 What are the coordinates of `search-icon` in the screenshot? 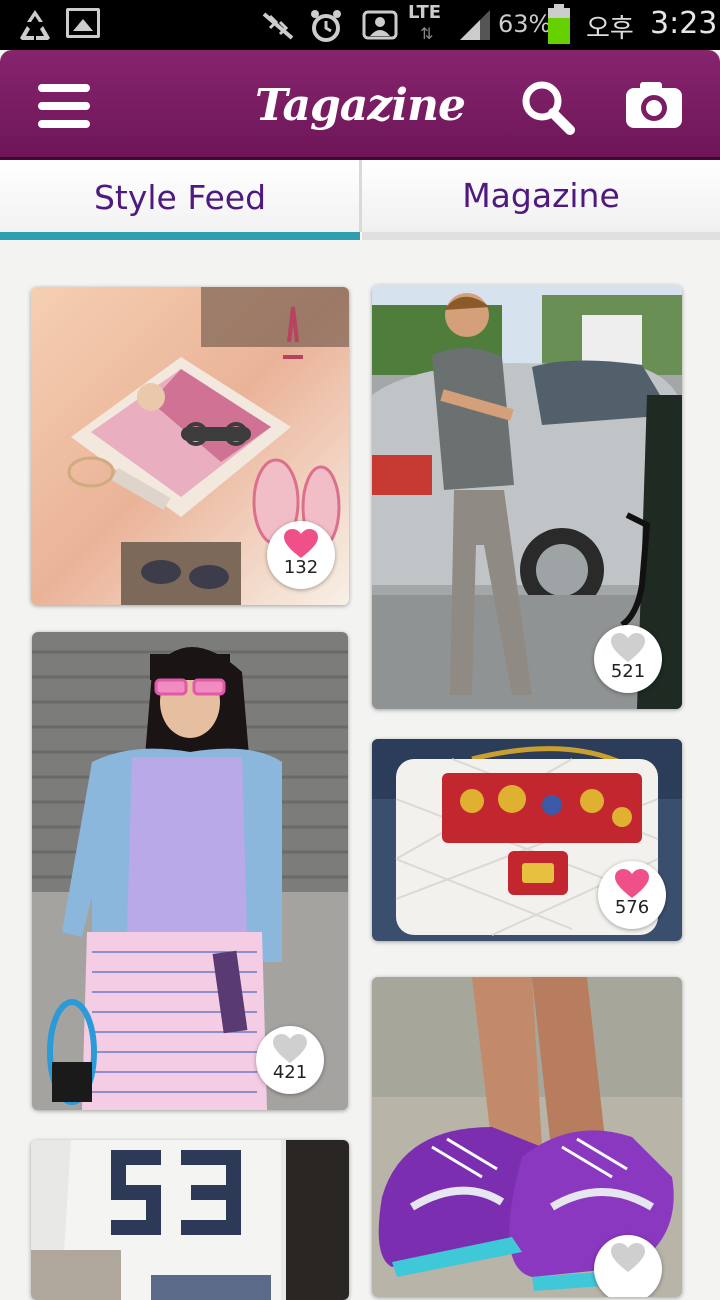 It's located at (547, 107).